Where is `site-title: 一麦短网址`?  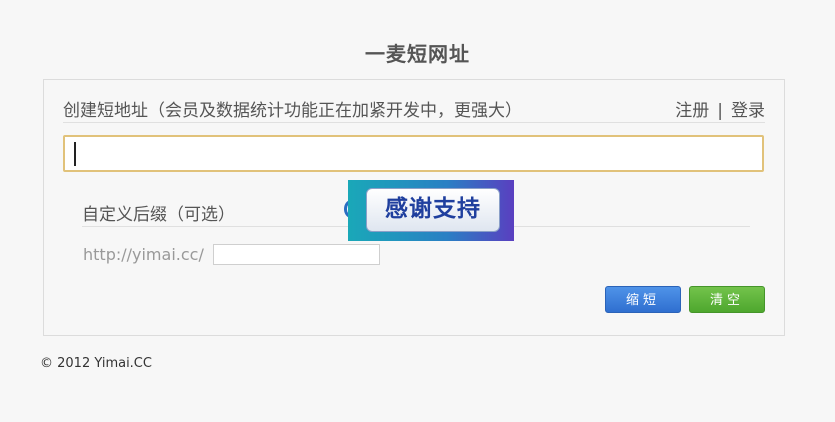
site-title: 一麦短网址 is located at coordinates (417, 54).